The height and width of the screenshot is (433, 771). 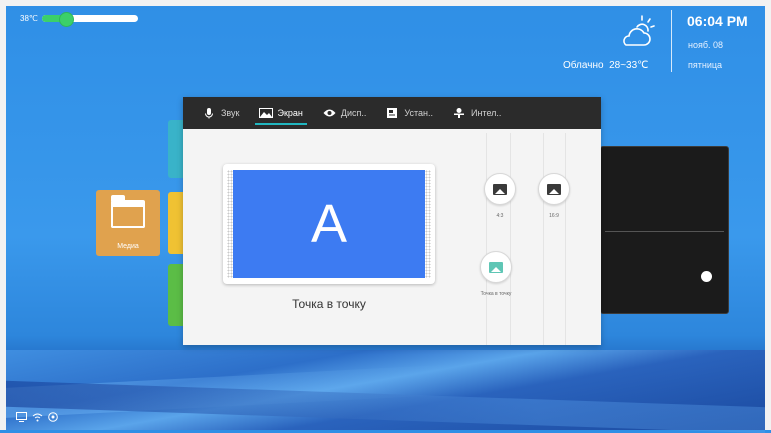 What do you see at coordinates (639, 30) in the screenshot?
I see `partly-cloudy-icon` at bounding box center [639, 30].